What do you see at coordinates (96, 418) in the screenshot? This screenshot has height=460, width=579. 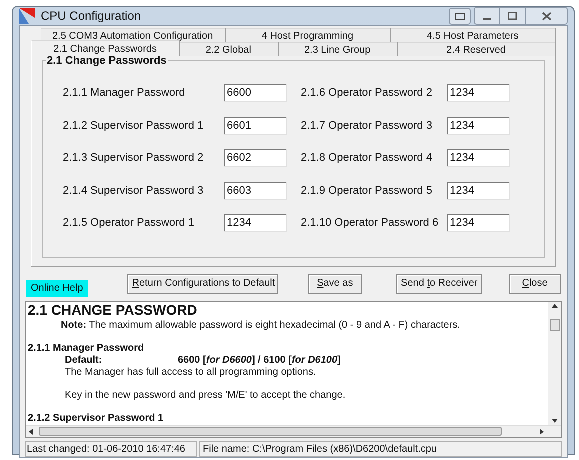 I see `help-subheading: 2.1.2 Supervisor Password 1` at bounding box center [96, 418].